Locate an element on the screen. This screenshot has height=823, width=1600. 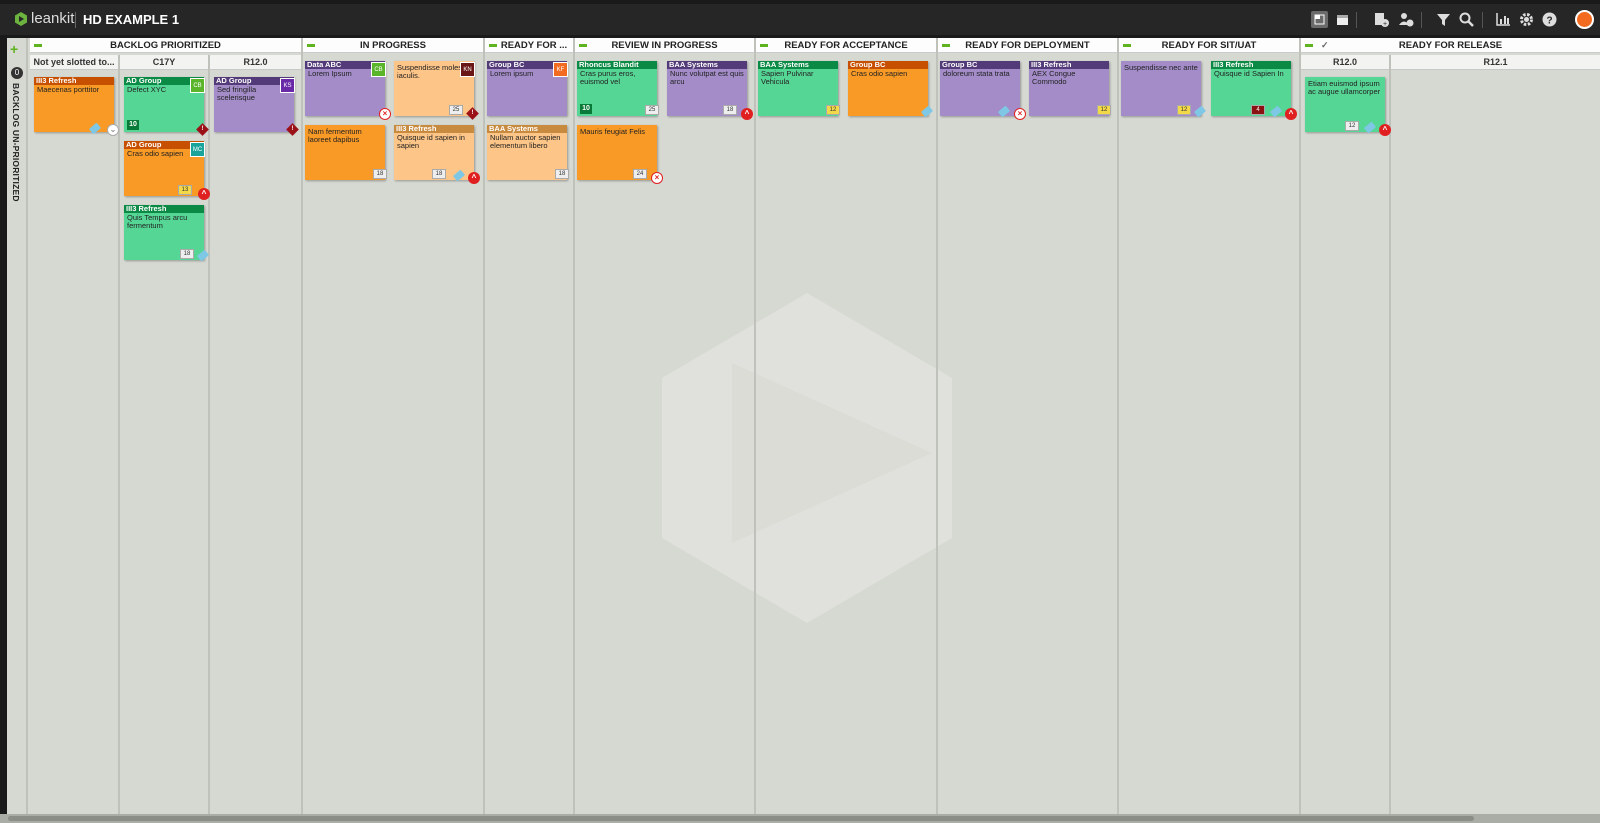
lane-header-backlog-prioritized: BACKLOG PRIORITIZED is located at coordinates (165, 45).